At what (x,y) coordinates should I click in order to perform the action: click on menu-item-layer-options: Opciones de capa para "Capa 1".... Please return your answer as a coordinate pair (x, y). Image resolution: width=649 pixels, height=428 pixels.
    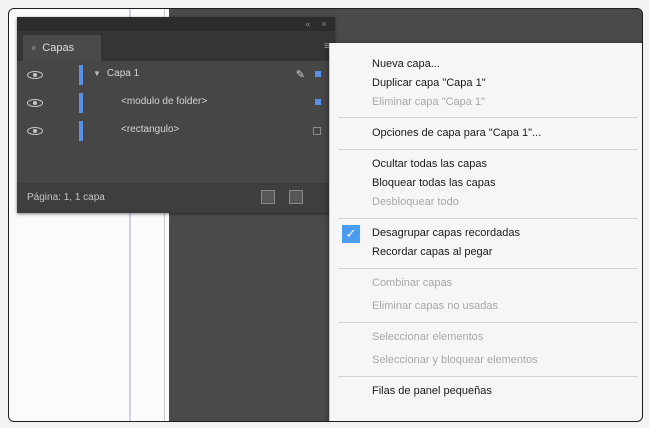
    Looking at the image, I should click on (486, 134).